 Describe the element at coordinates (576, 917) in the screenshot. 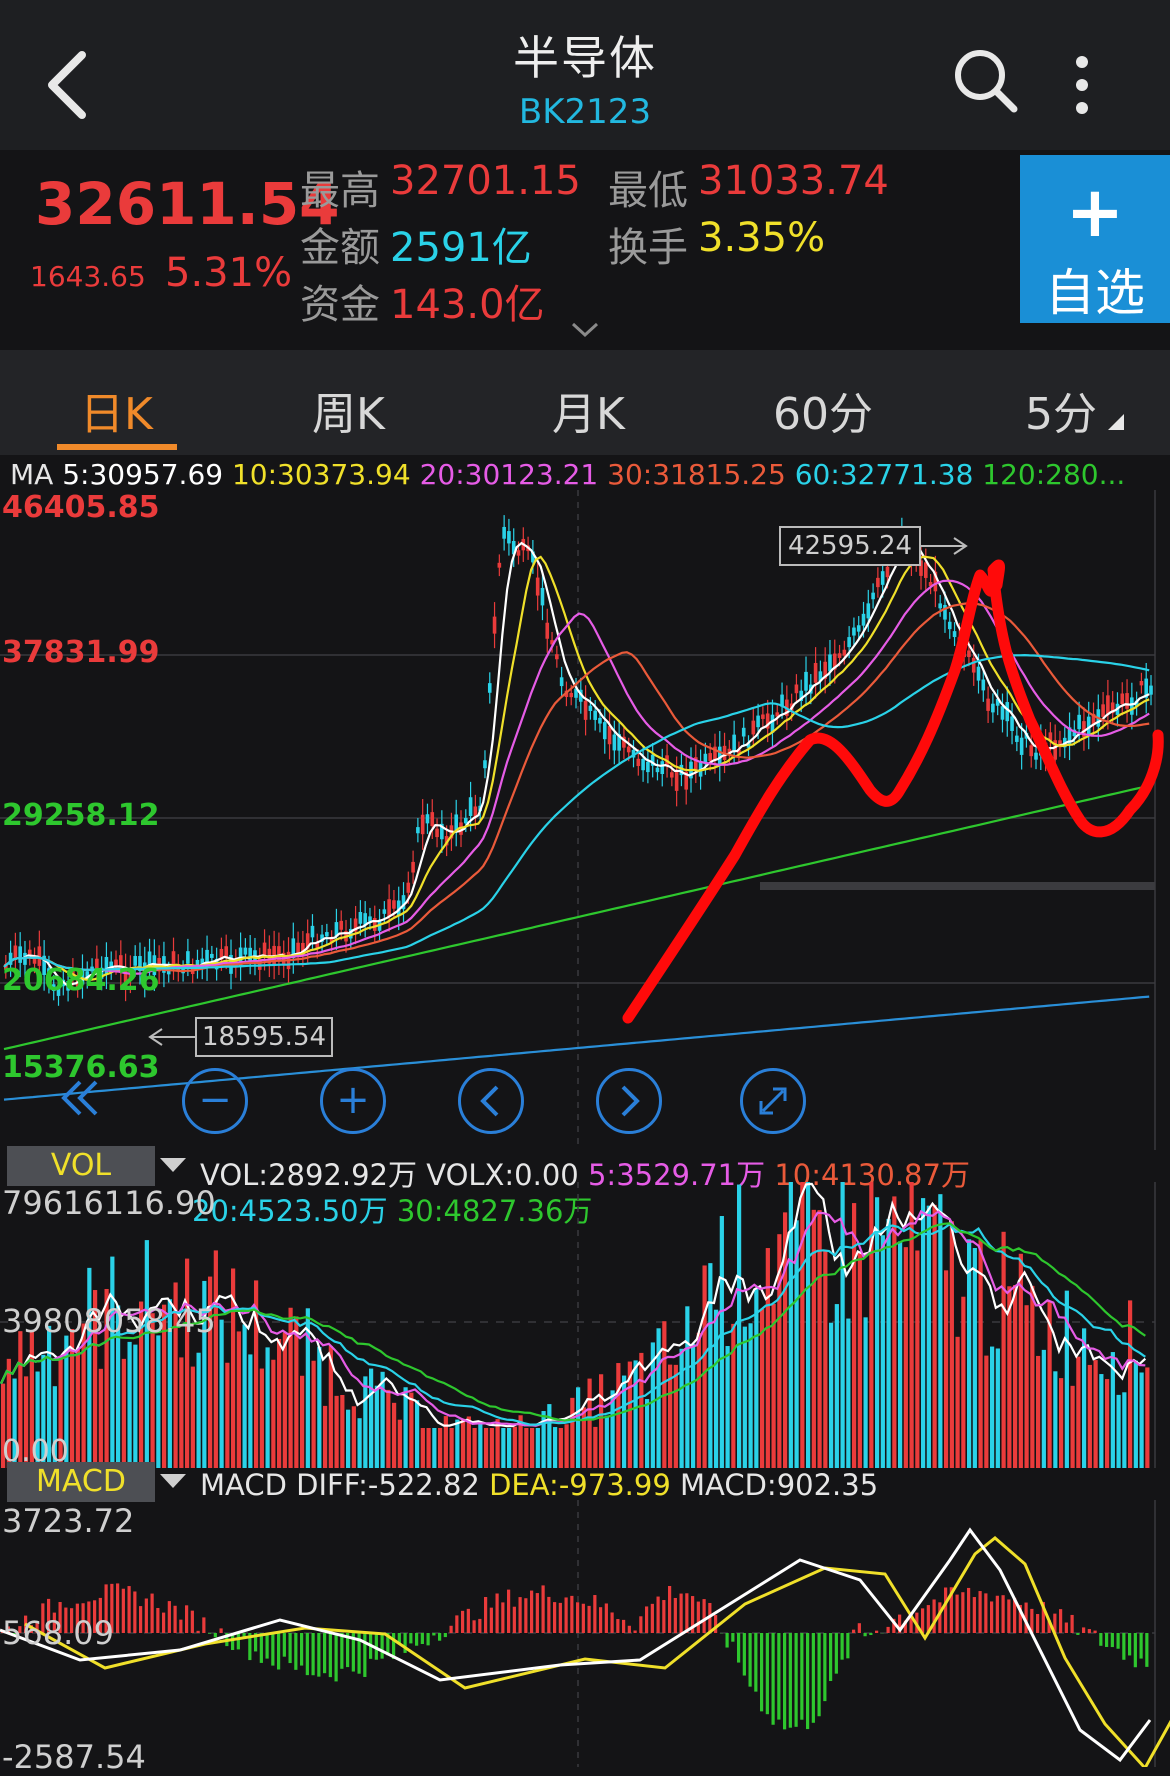

I see `ma120-line` at that location.